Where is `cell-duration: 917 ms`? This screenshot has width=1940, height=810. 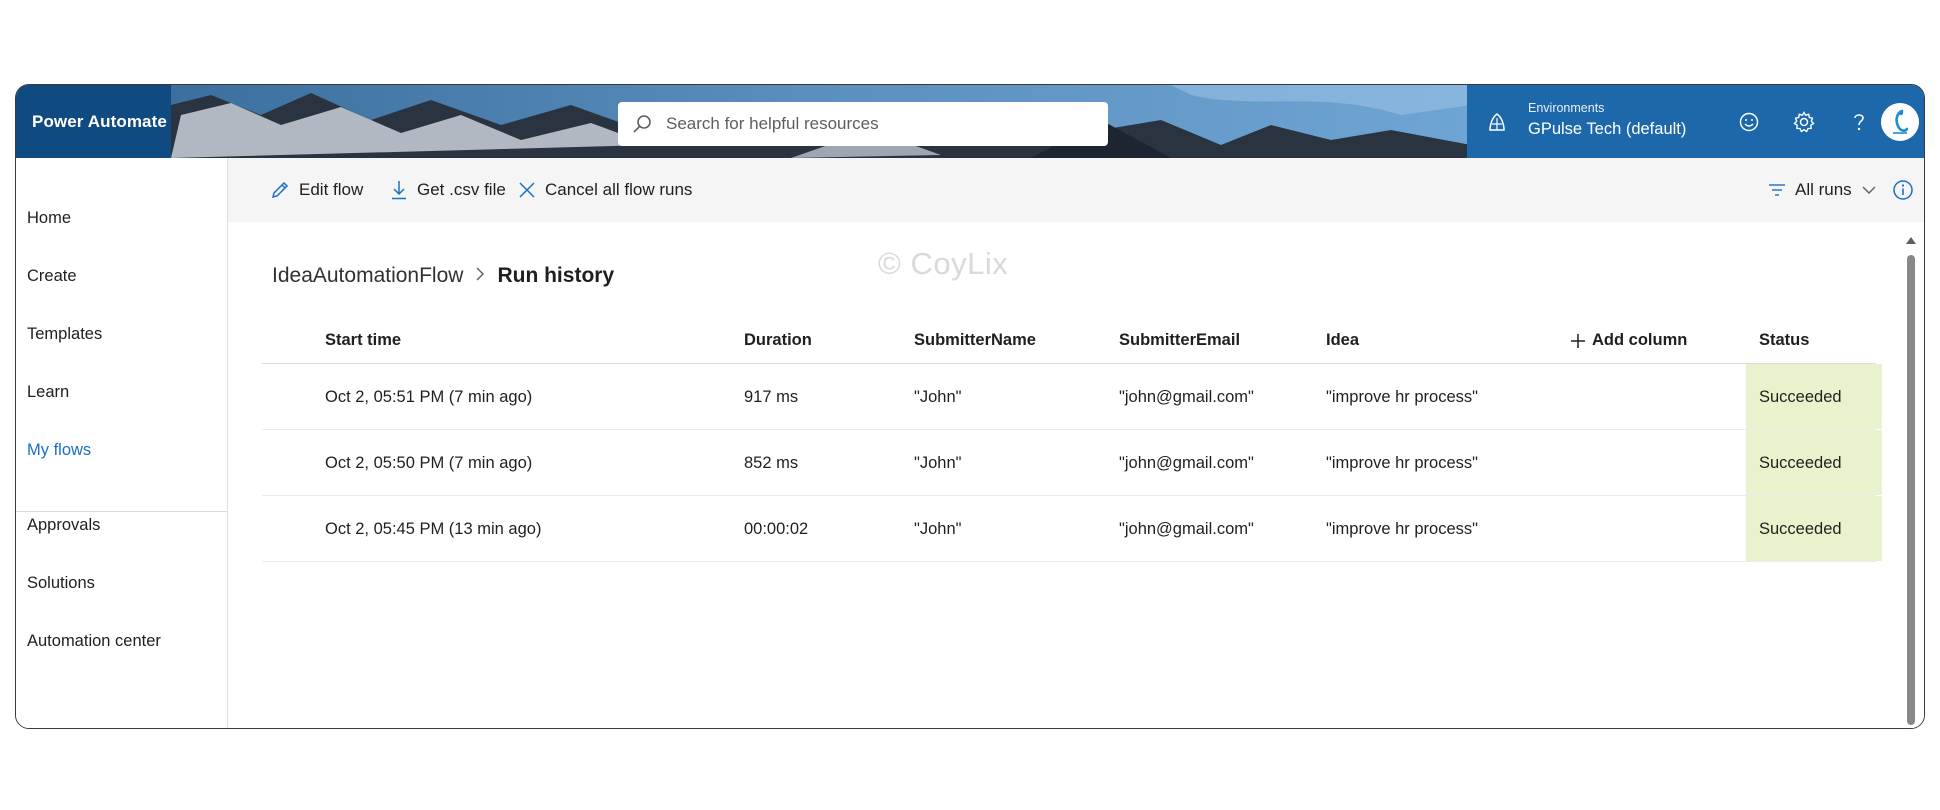
cell-duration: 917 ms is located at coordinates (771, 397).